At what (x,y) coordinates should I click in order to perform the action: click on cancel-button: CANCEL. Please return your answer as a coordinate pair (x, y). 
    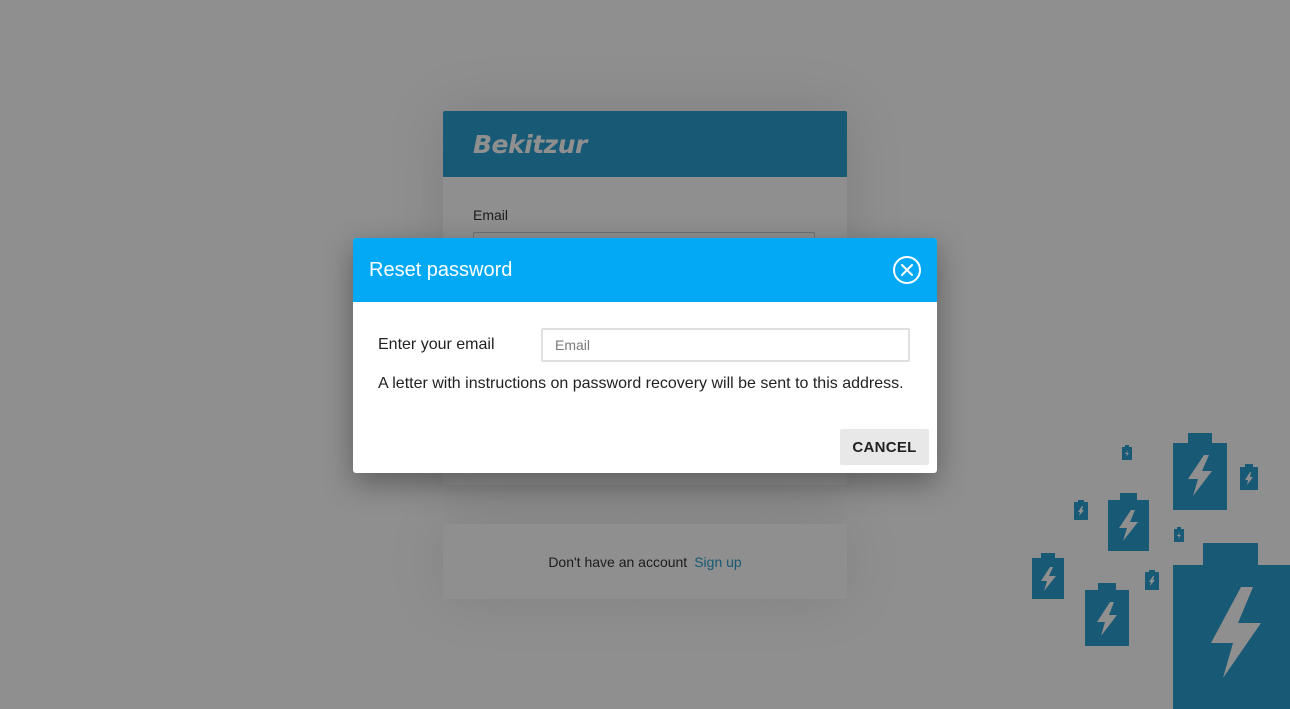
    Looking at the image, I should click on (884, 447).